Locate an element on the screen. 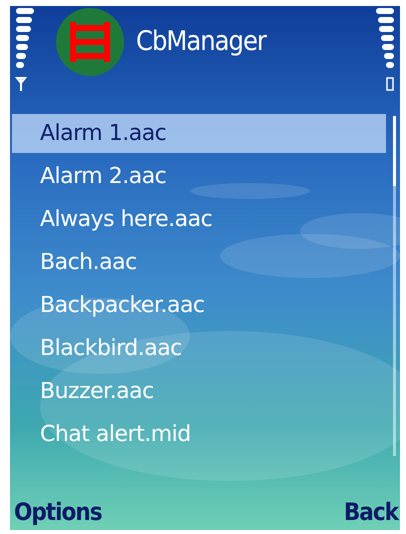 The image size is (406, 534). app-logo-icon is located at coordinates (90, 42).